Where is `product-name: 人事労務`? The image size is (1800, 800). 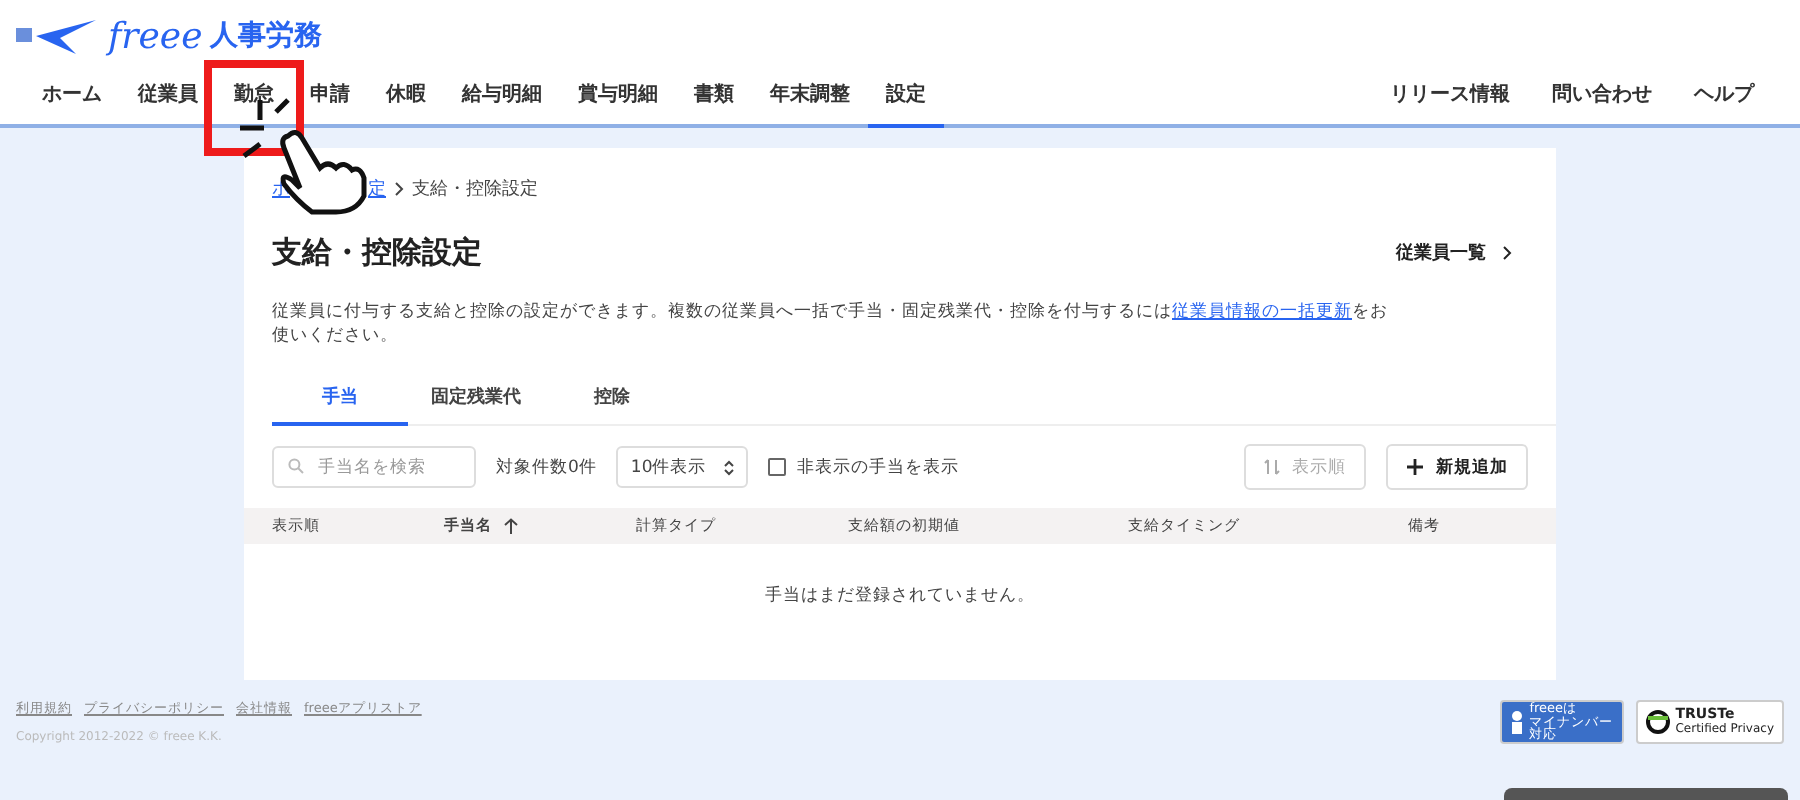
product-name: 人事労務 is located at coordinates (266, 36).